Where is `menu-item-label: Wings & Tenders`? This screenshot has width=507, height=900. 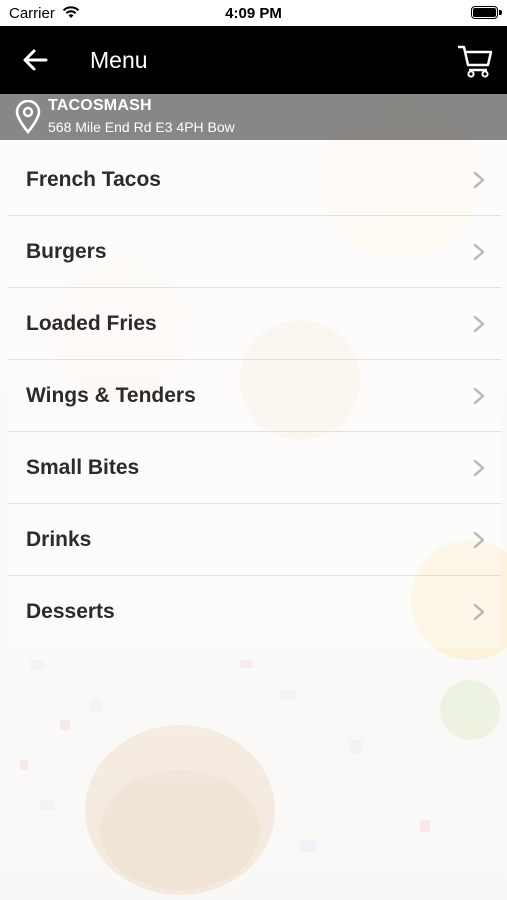 menu-item-label: Wings & Tenders is located at coordinates (111, 395).